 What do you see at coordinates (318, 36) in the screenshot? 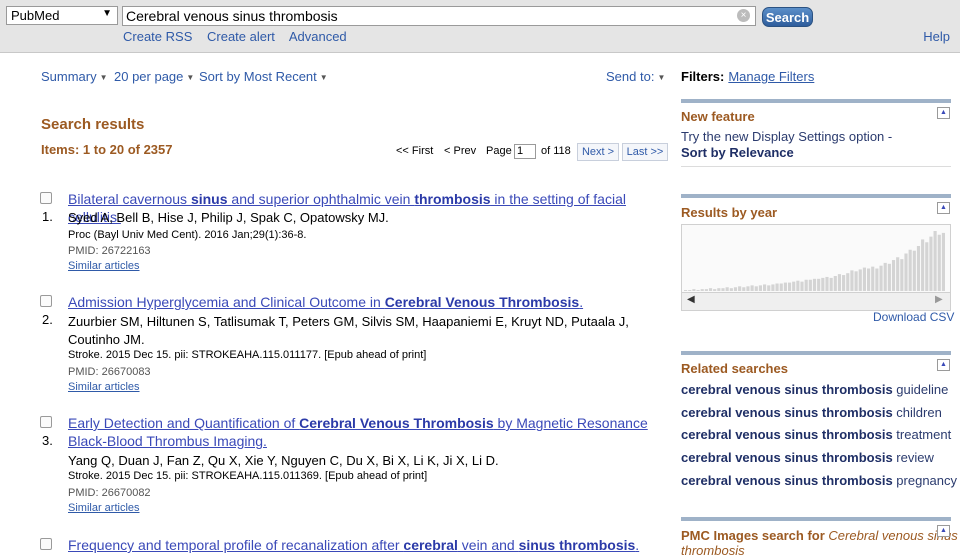
I see `advanced-link: Advanced` at bounding box center [318, 36].